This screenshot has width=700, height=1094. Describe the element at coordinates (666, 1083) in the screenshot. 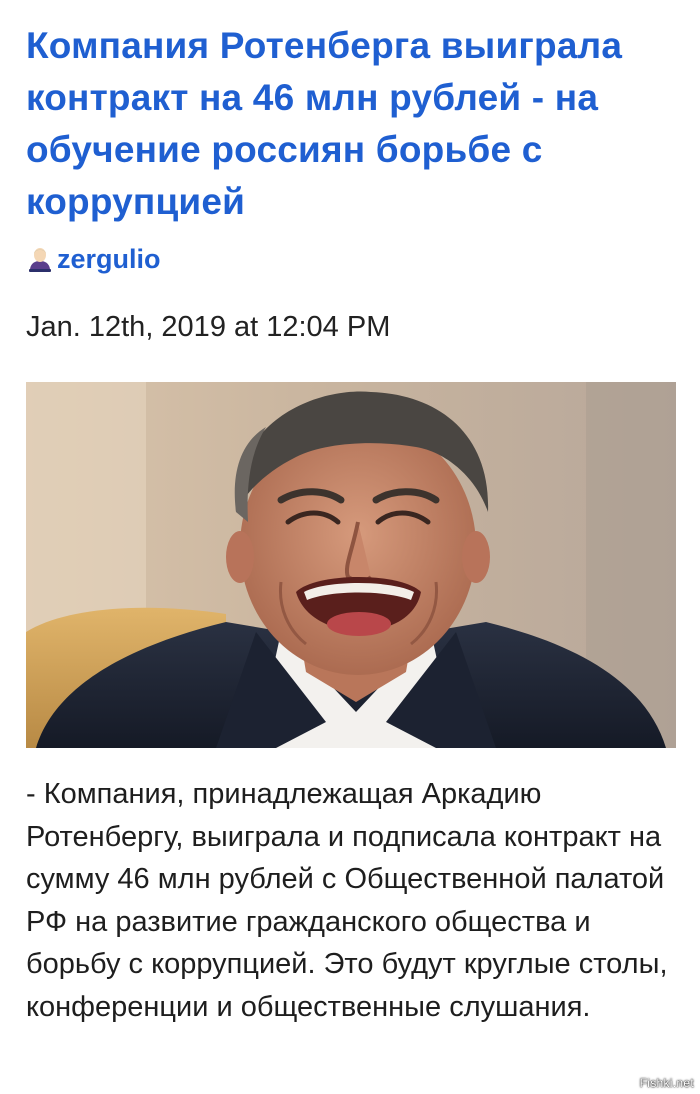

I see `watermark: Fishki.net` at that location.